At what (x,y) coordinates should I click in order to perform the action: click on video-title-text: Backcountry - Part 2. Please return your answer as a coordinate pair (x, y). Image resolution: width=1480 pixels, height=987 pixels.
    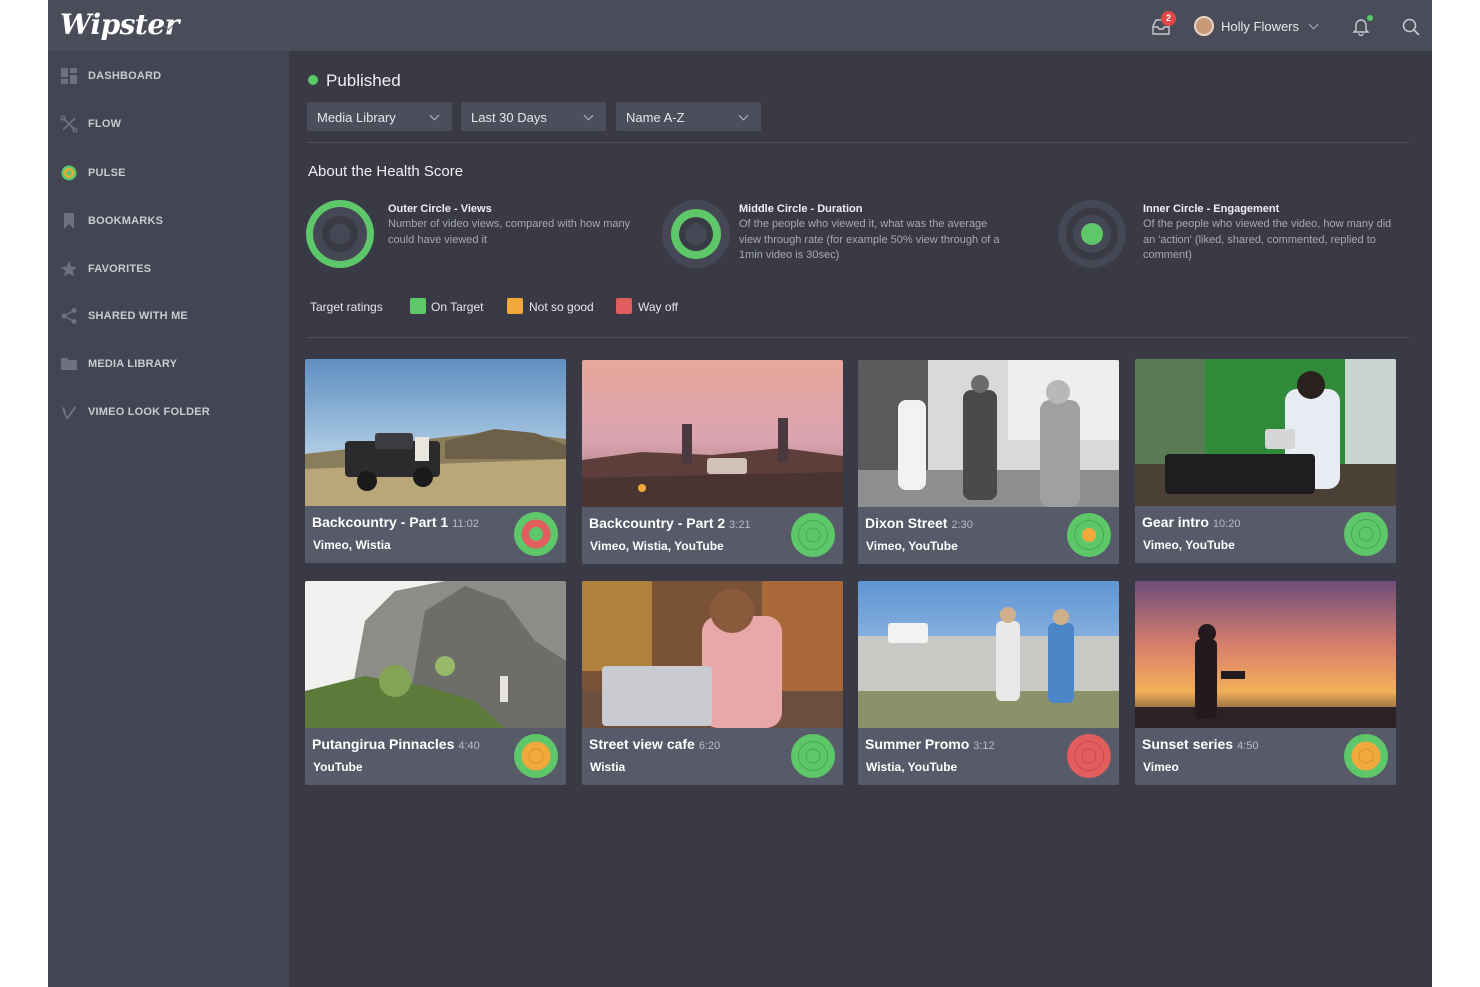
    Looking at the image, I should click on (657, 523).